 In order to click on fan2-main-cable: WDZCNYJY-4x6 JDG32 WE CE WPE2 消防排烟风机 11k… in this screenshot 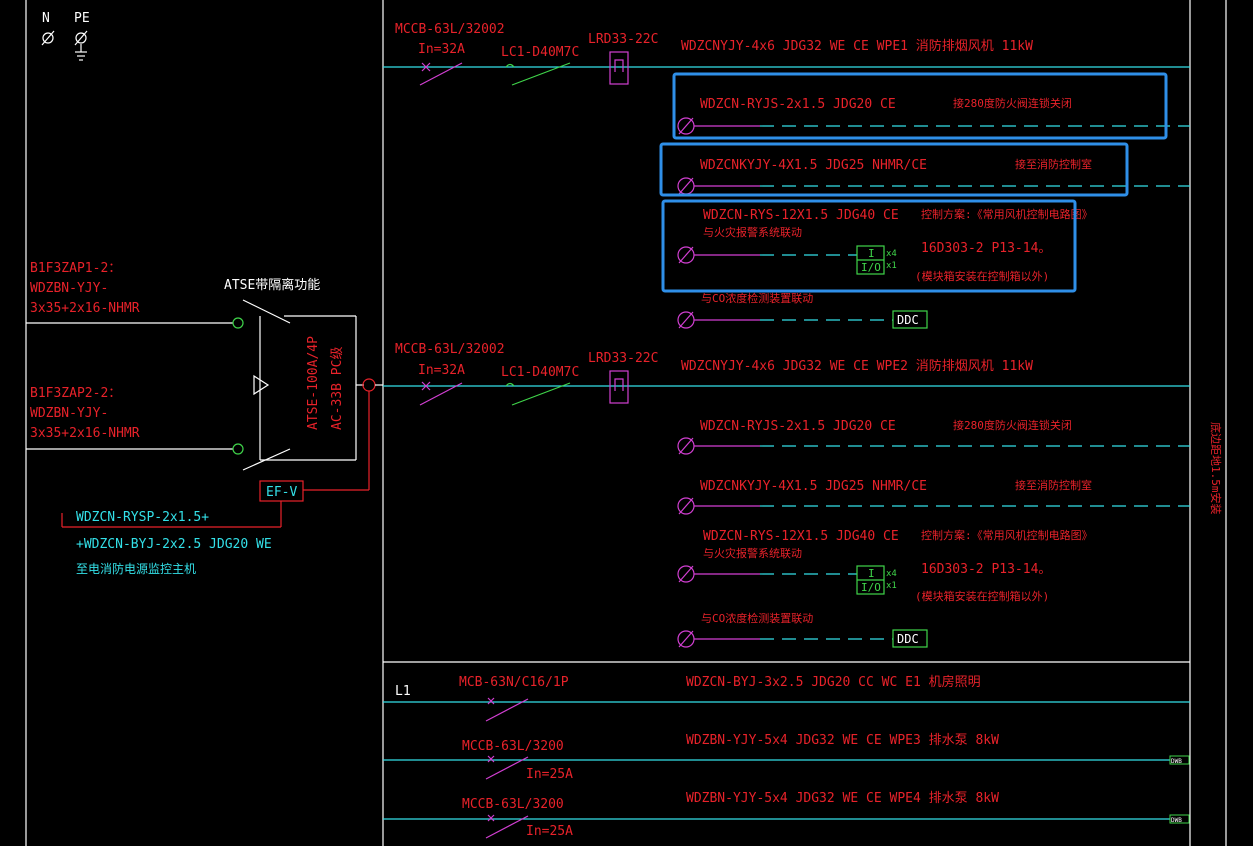, I will do `click(857, 366)`.